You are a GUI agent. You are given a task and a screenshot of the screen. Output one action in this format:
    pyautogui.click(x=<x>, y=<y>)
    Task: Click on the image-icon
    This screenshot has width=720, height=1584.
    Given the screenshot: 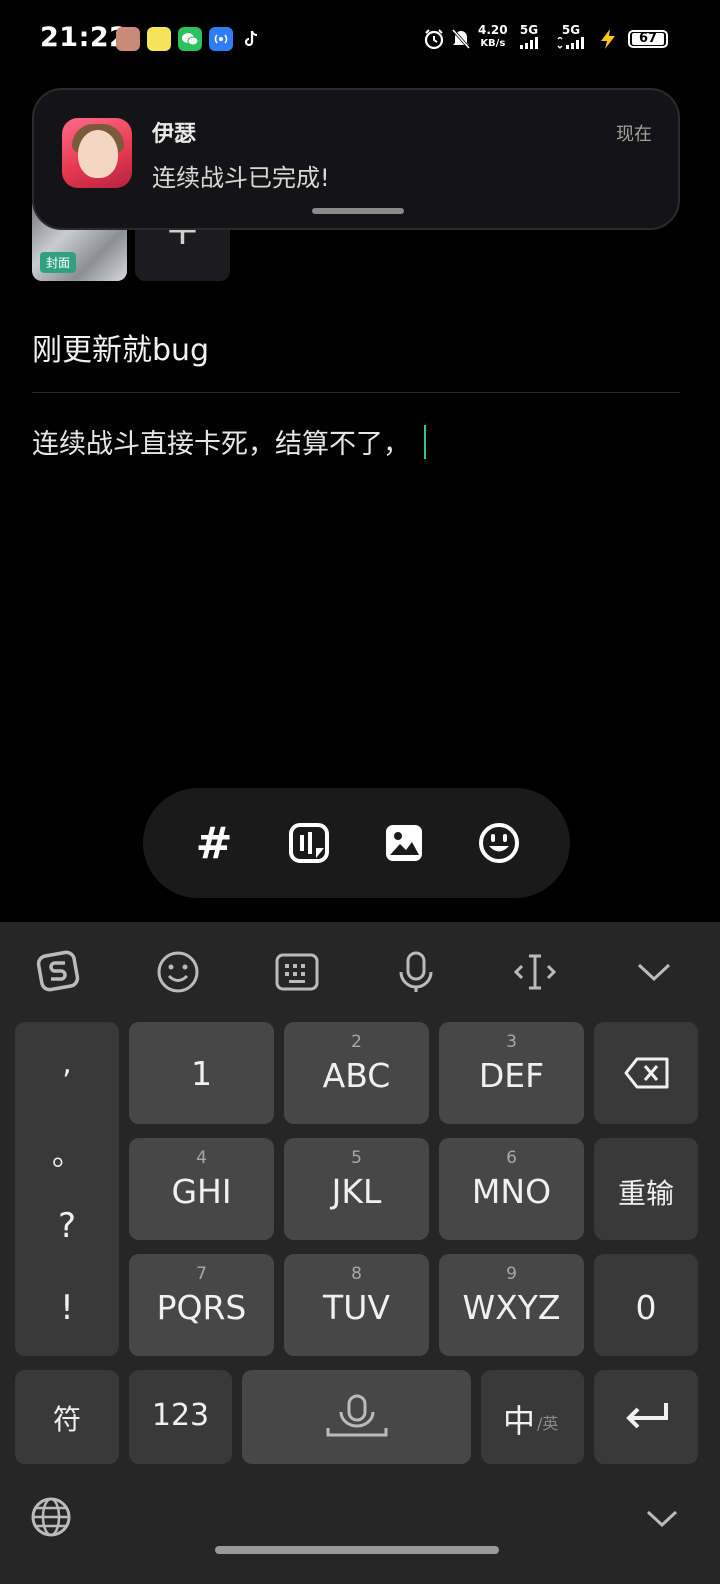 What is the action you would take?
    pyautogui.click(x=404, y=843)
    